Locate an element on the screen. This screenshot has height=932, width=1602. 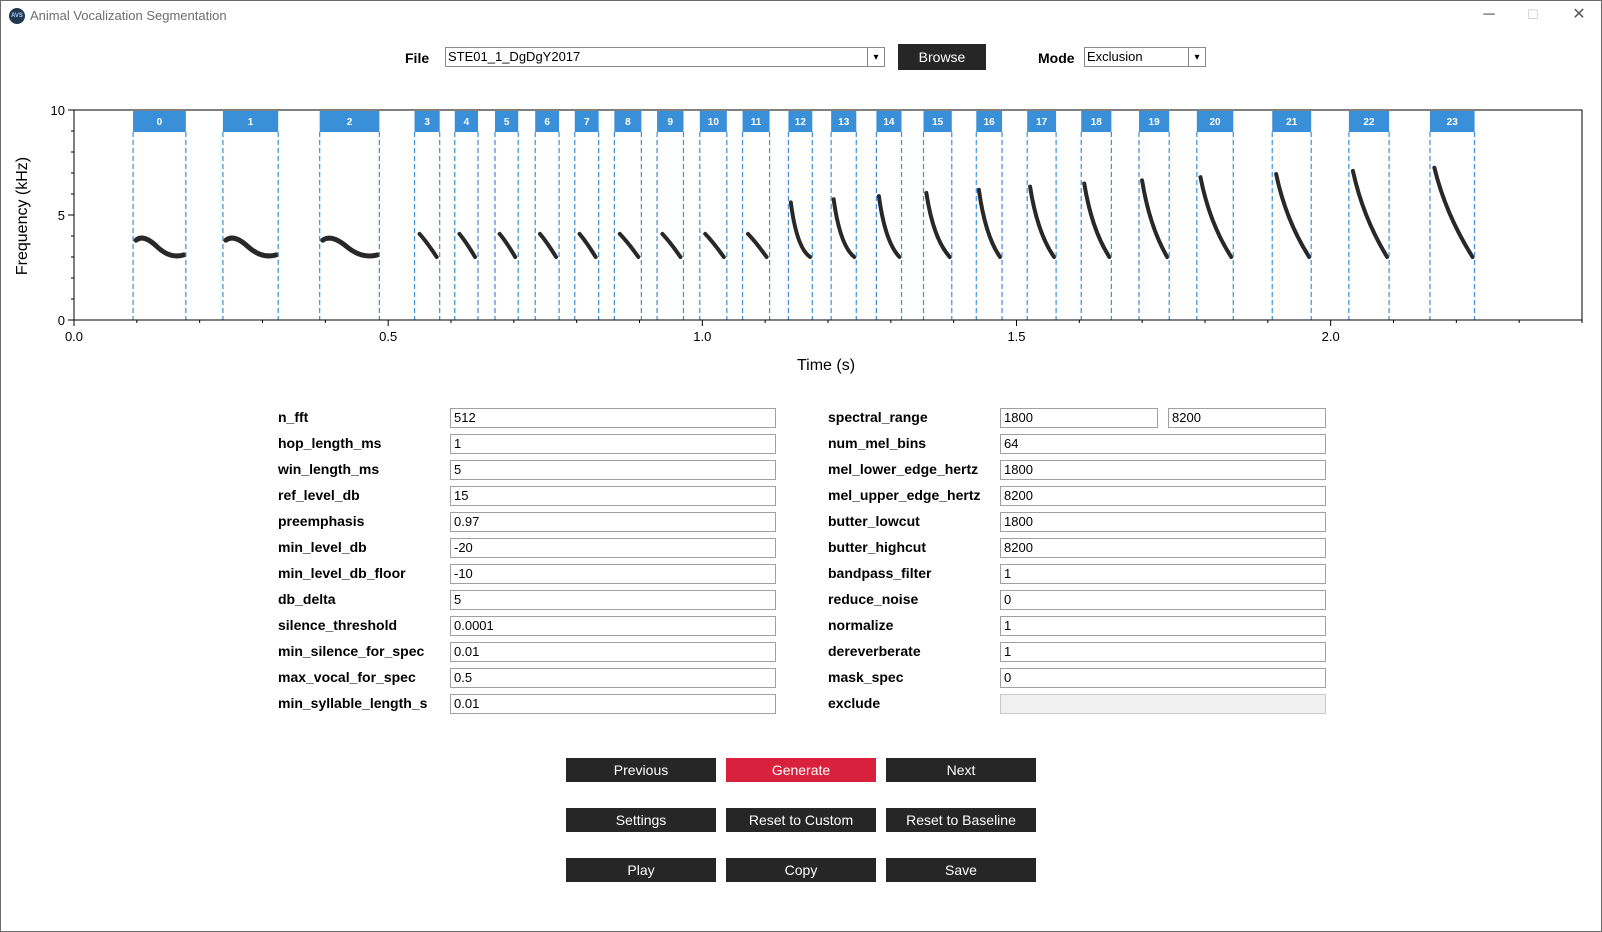
generate-button: Generate is located at coordinates (801, 770).